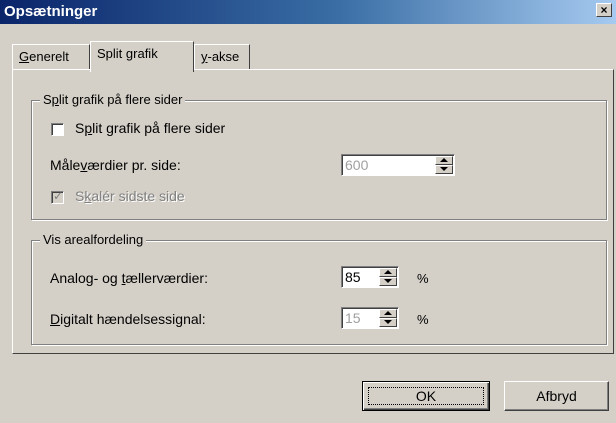 The height and width of the screenshot is (423, 616). I want to click on tab-generelt: Generelt, so click(51, 57).